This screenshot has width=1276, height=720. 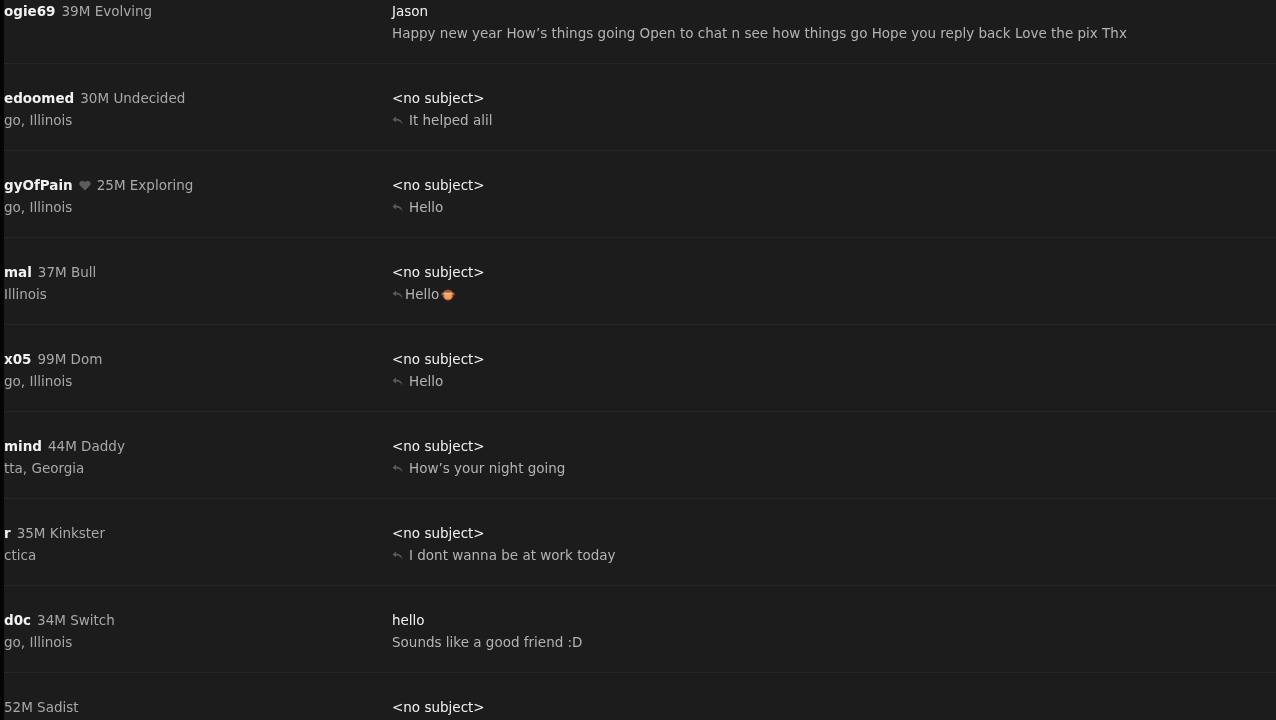 I want to click on user-details: 99M Dom, so click(x=70, y=359).